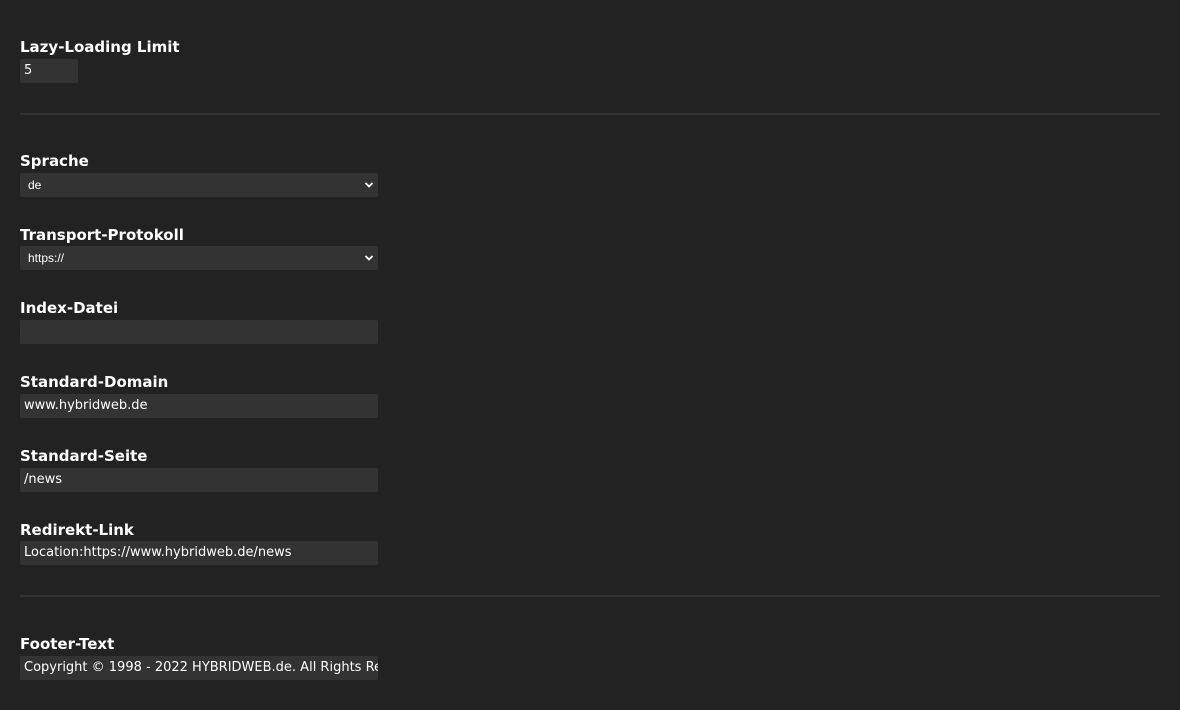 The width and height of the screenshot is (1180, 710). What do you see at coordinates (102, 235) in the screenshot?
I see `transport-protocol-label: Transport-Protokoll` at bounding box center [102, 235].